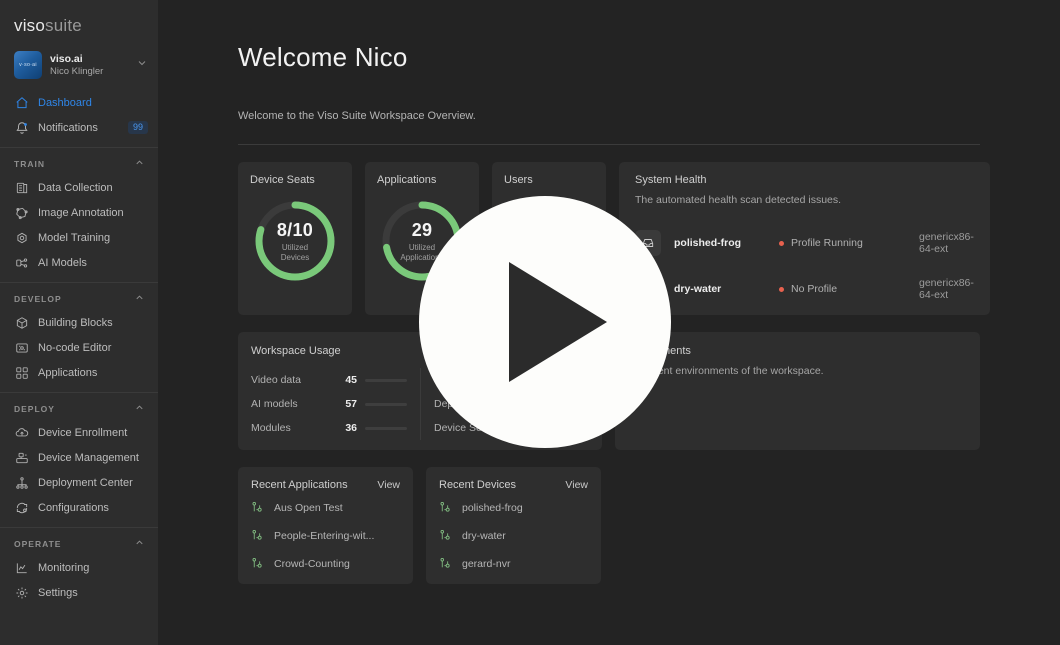 The image size is (1060, 645). What do you see at coordinates (79, 406) in the screenshot?
I see `section-header-deploy: DEPLOY` at bounding box center [79, 406].